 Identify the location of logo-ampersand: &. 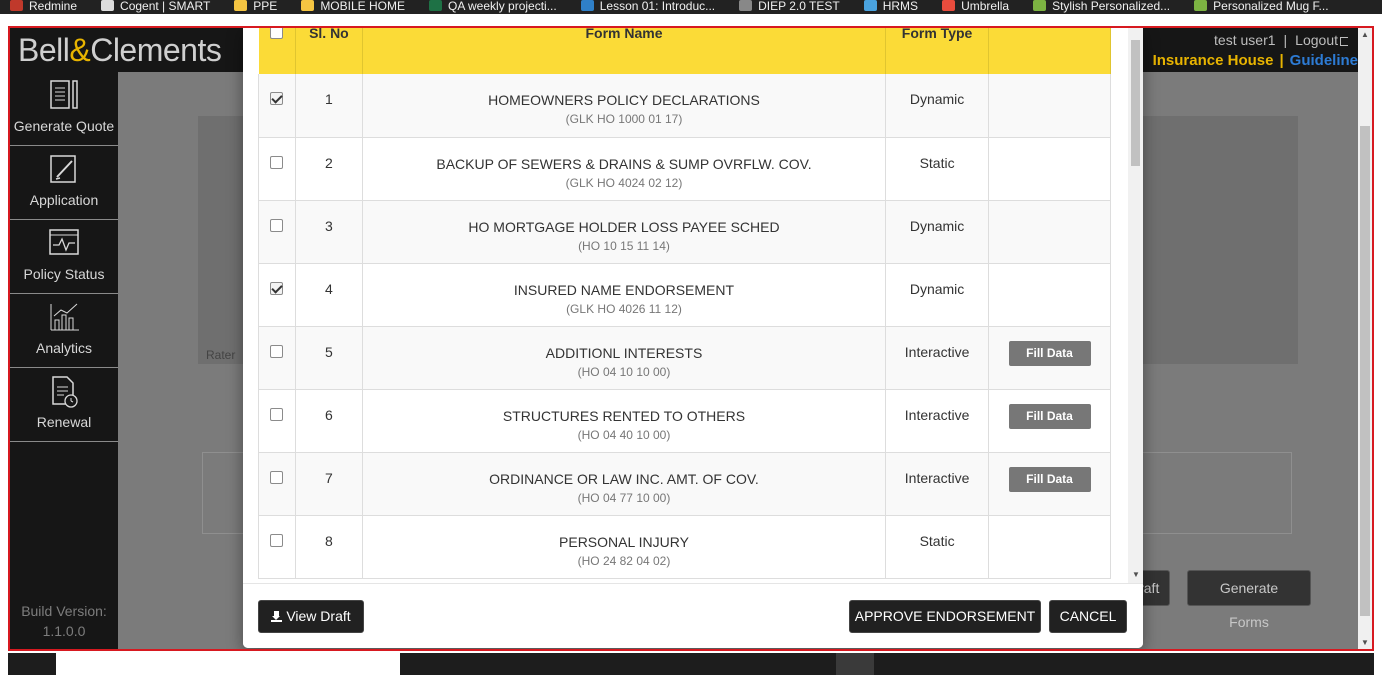
(80, 50).